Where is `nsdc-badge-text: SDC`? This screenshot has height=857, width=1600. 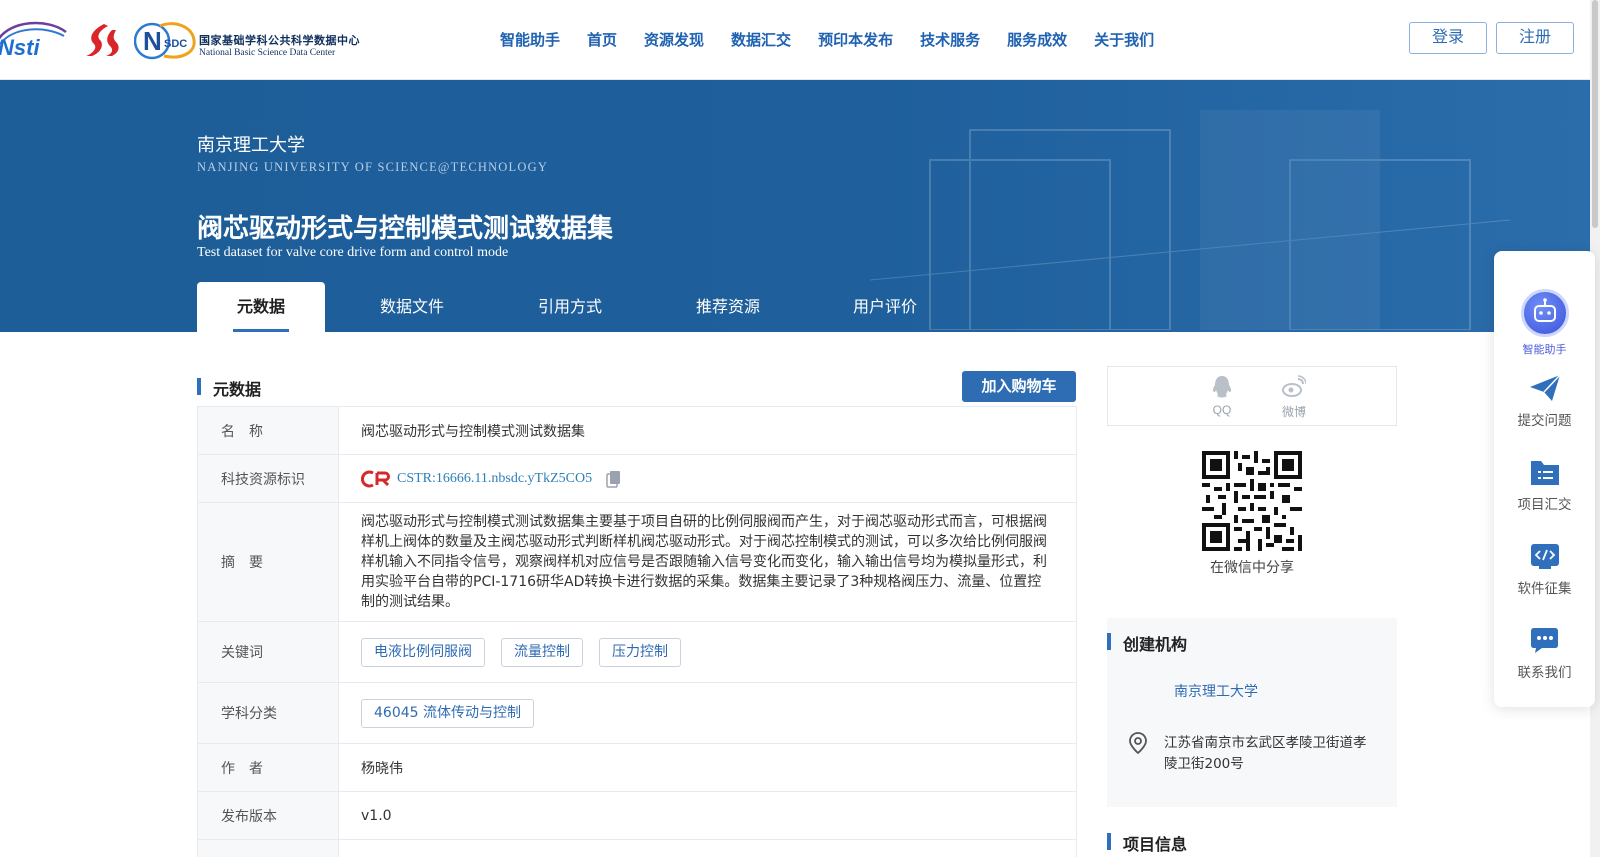
nsdc-badge-text: SDC is located at coordinates (175, 44).